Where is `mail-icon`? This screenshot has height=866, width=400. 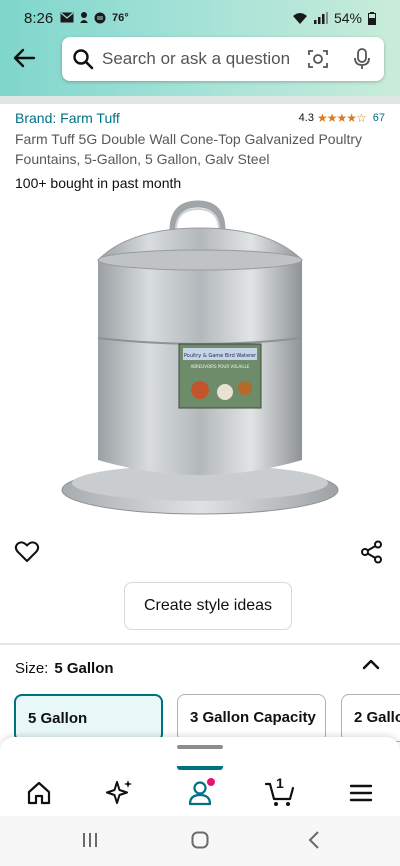
mail-icon is located at coordinates (67, 17).